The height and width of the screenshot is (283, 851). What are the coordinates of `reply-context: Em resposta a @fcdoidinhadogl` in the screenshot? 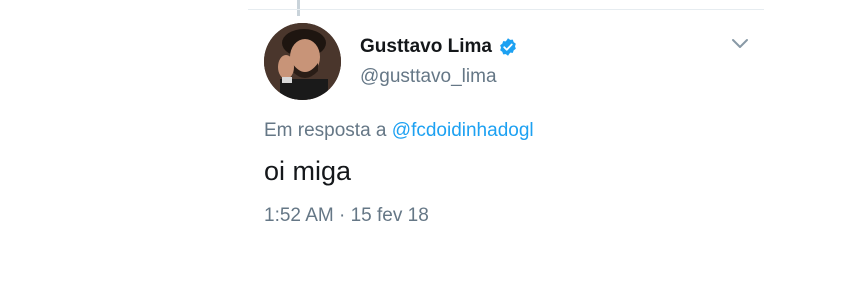 It's located at (399, 131).